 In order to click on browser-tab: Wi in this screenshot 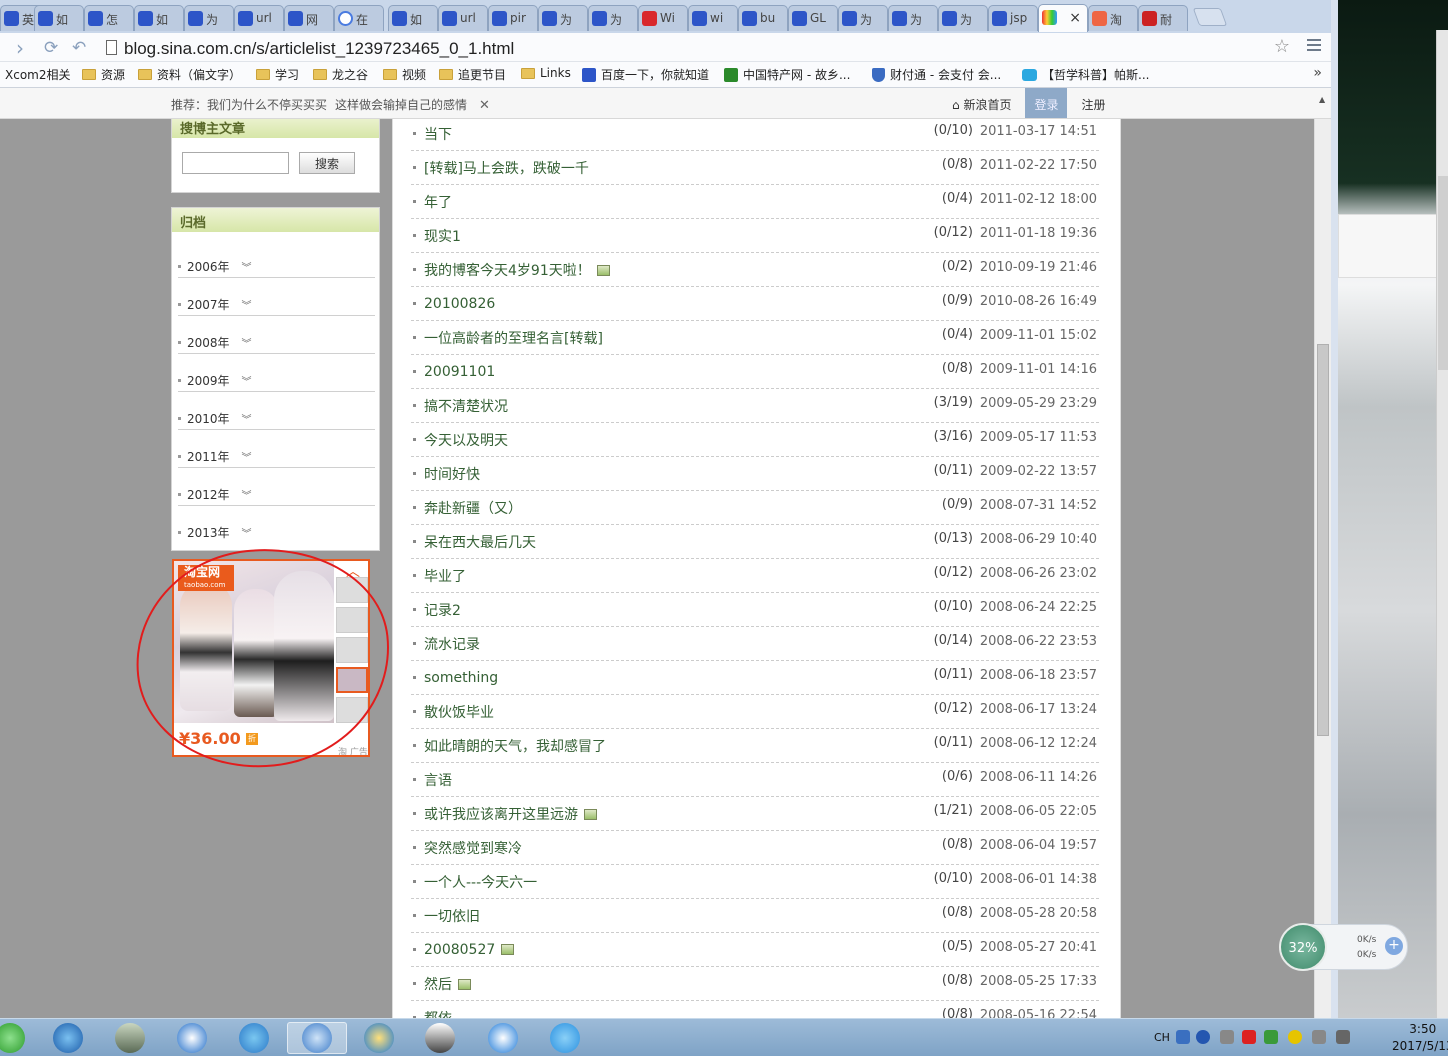, I will do `click(663, 18)`.